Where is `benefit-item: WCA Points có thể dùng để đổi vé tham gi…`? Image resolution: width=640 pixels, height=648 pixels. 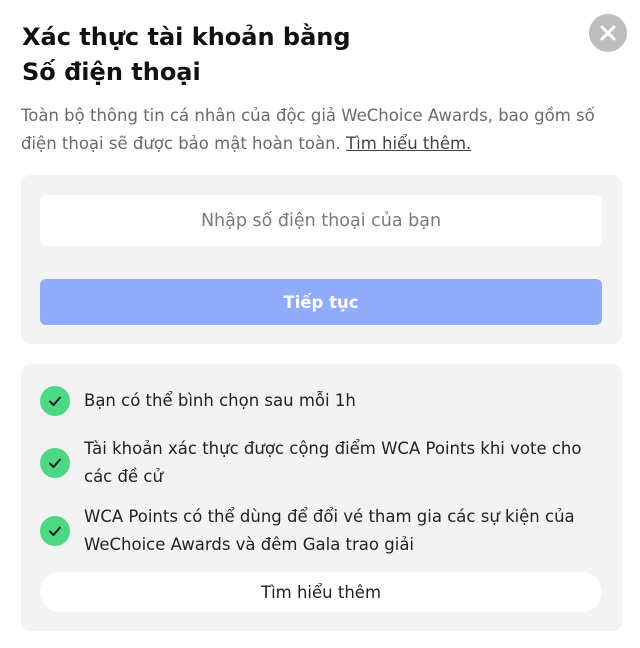
benefit-item: WCA Points có thể dùng để đổi vé tham gi… is located at coordinates (320, 531).